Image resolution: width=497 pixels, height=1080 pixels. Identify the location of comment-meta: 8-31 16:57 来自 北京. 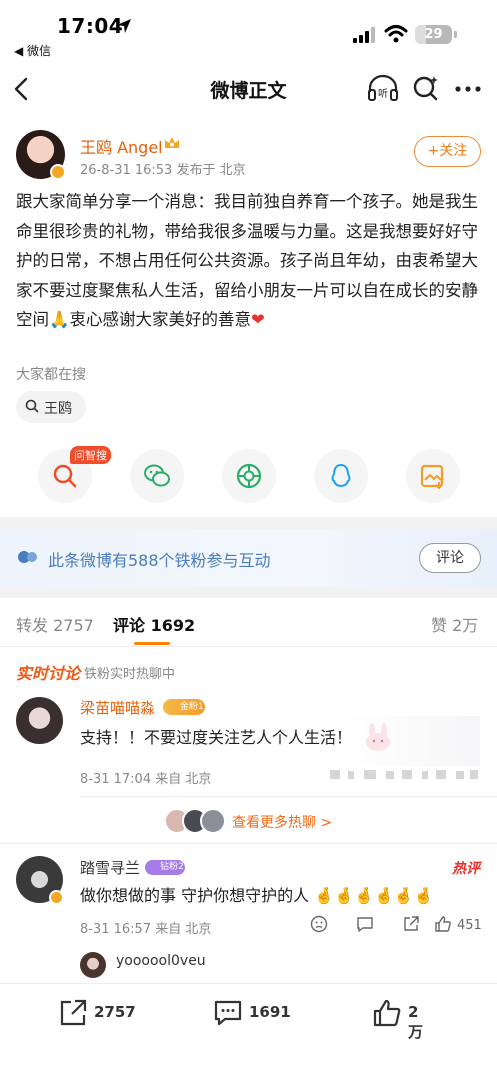
(146, 929).